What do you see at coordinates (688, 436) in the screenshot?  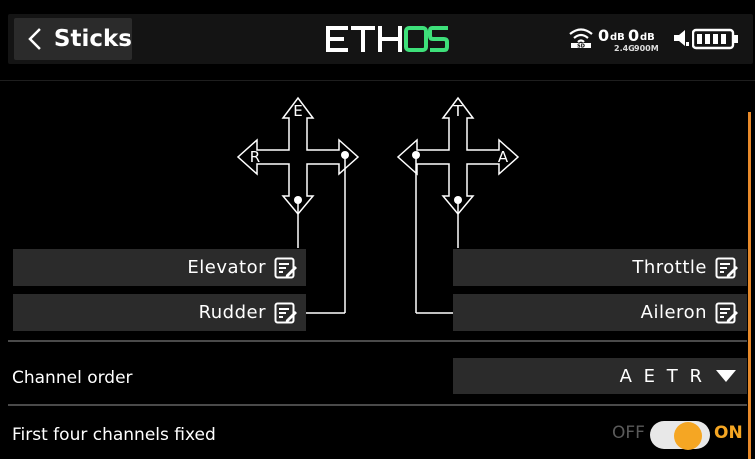 I see `toggle-thumb` at bounding box center [688, 436].